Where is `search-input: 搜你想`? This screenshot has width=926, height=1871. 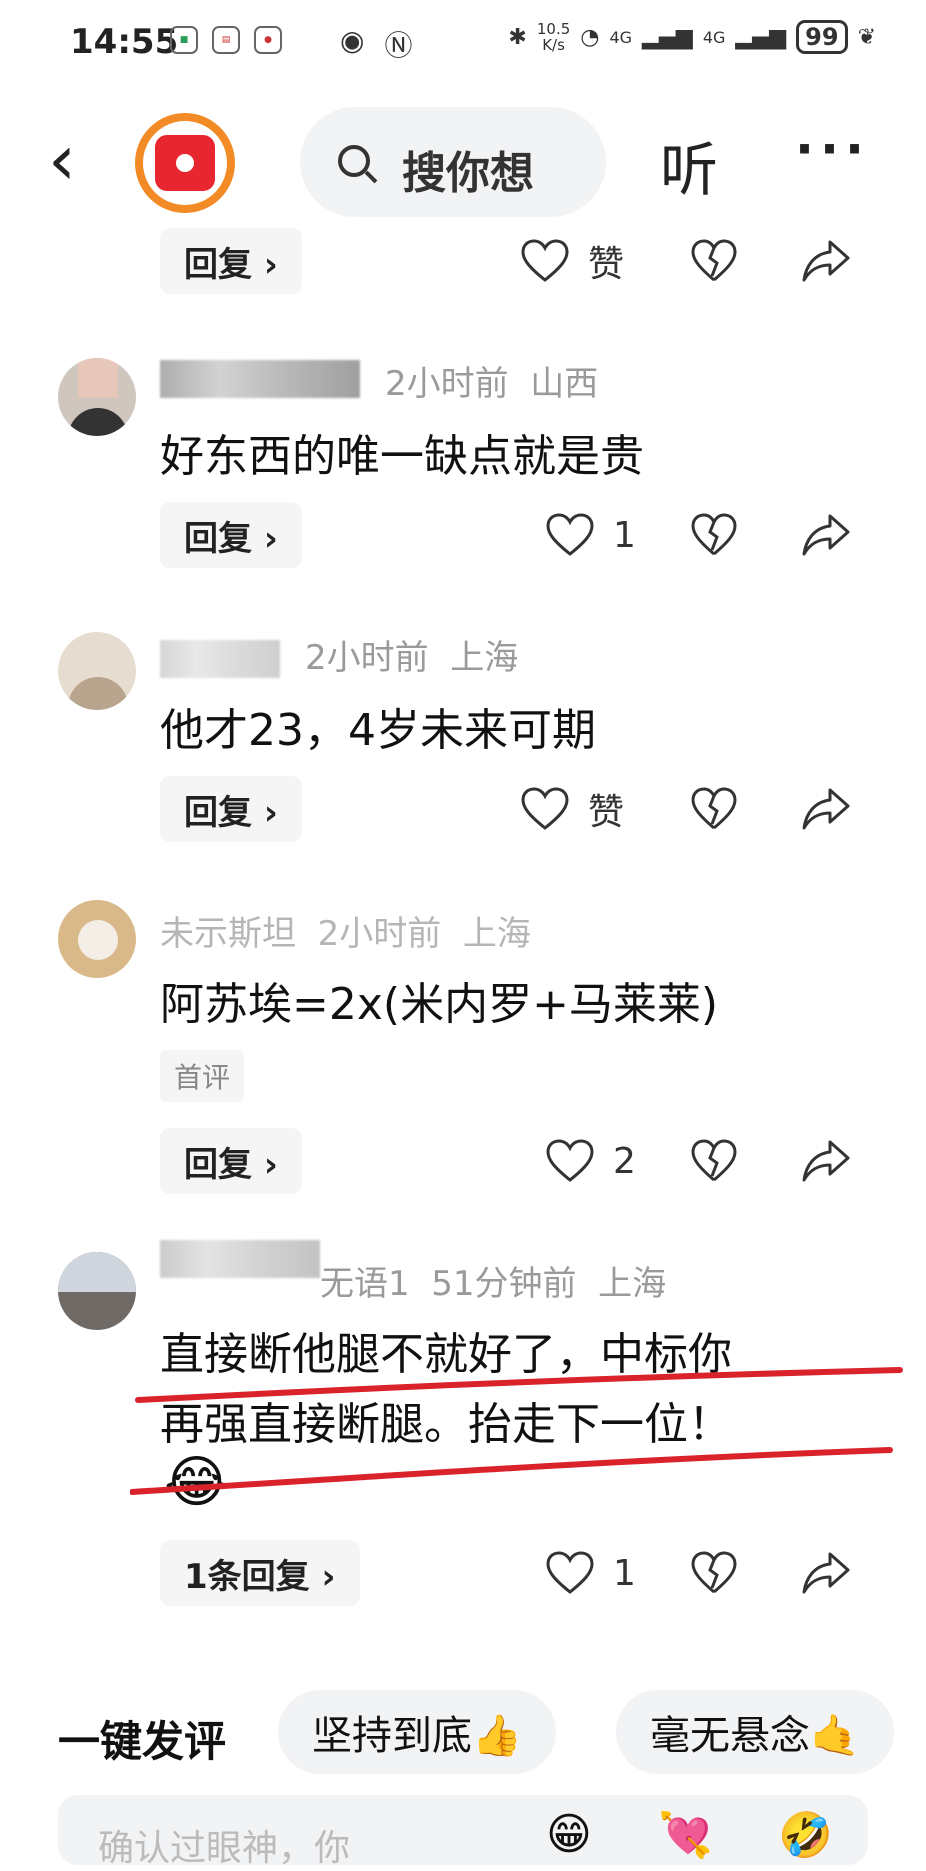 search-input: 搜你想 is located at coordinates (453, 162).